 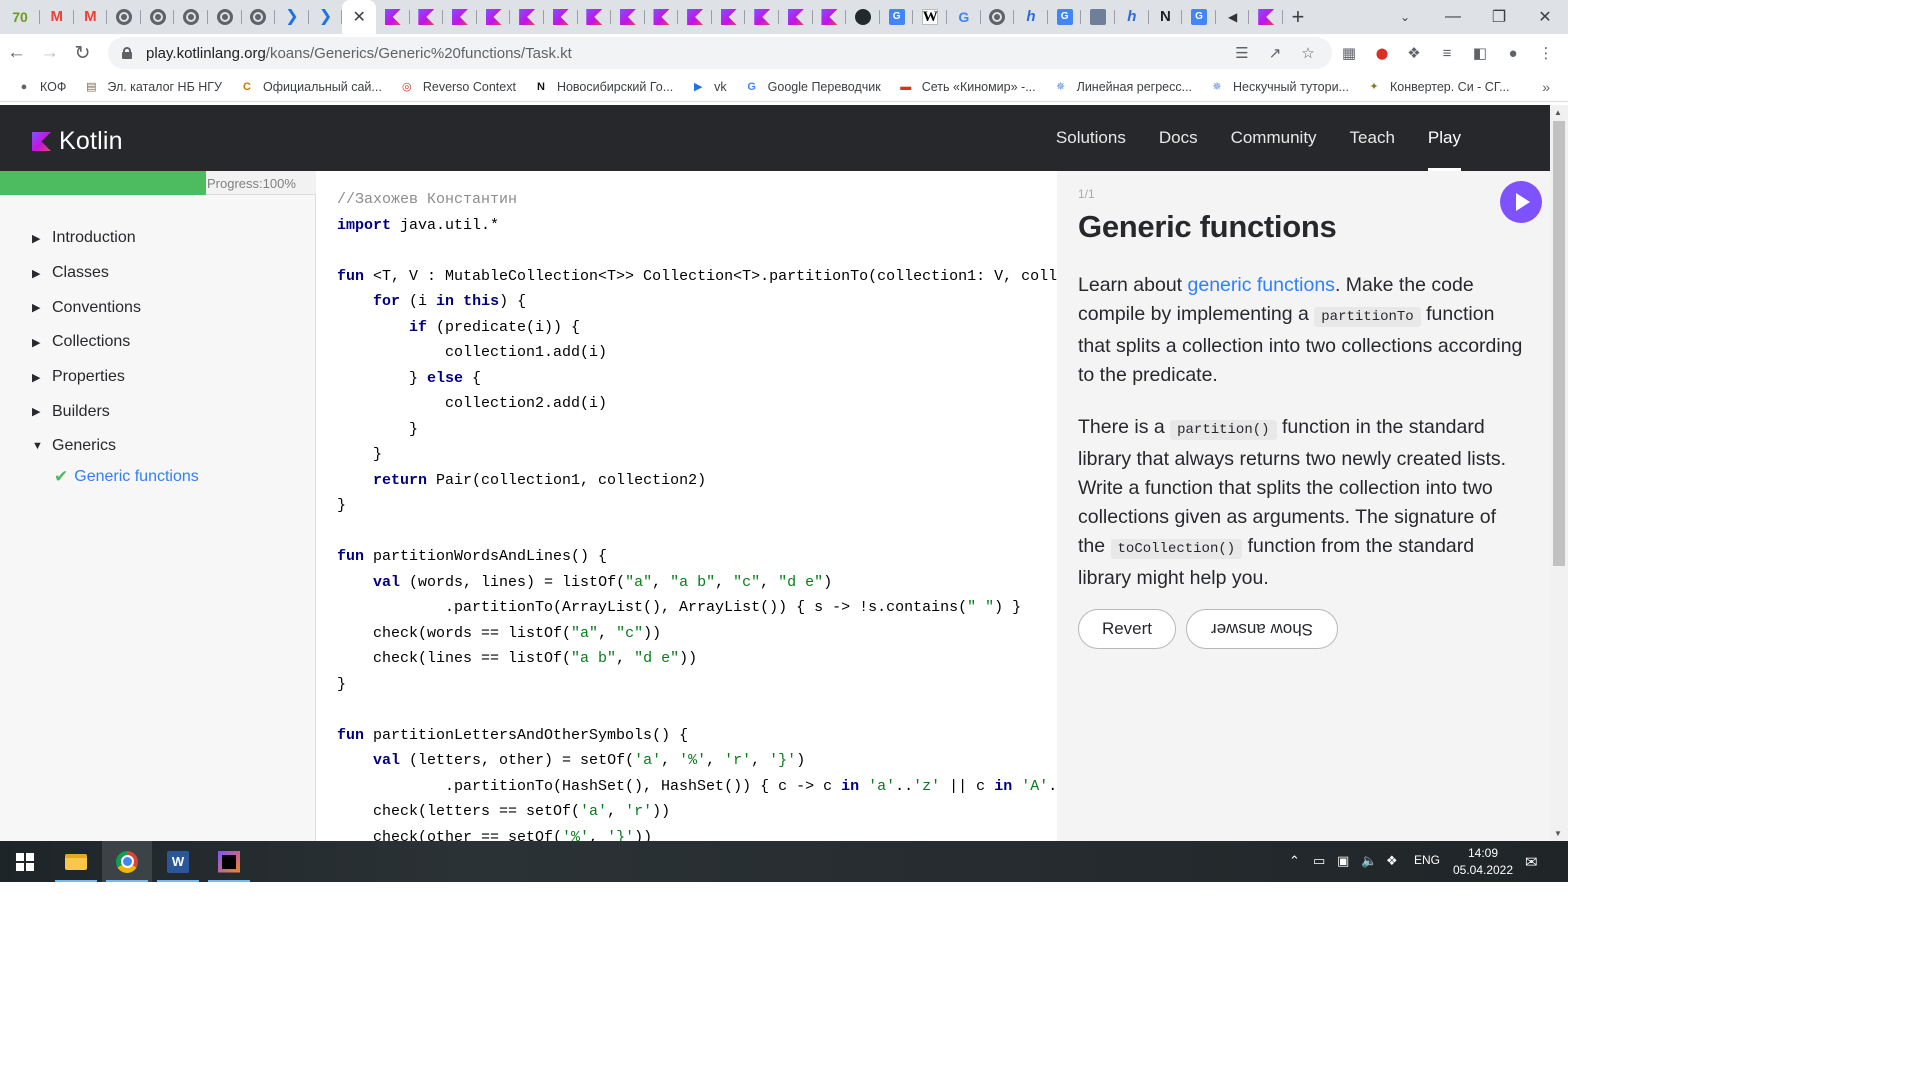 What do you see at coordinates (1480, 53) in the screenshot?
I see `side-panel-icon: ◧` at bounding box center [1480, 53].